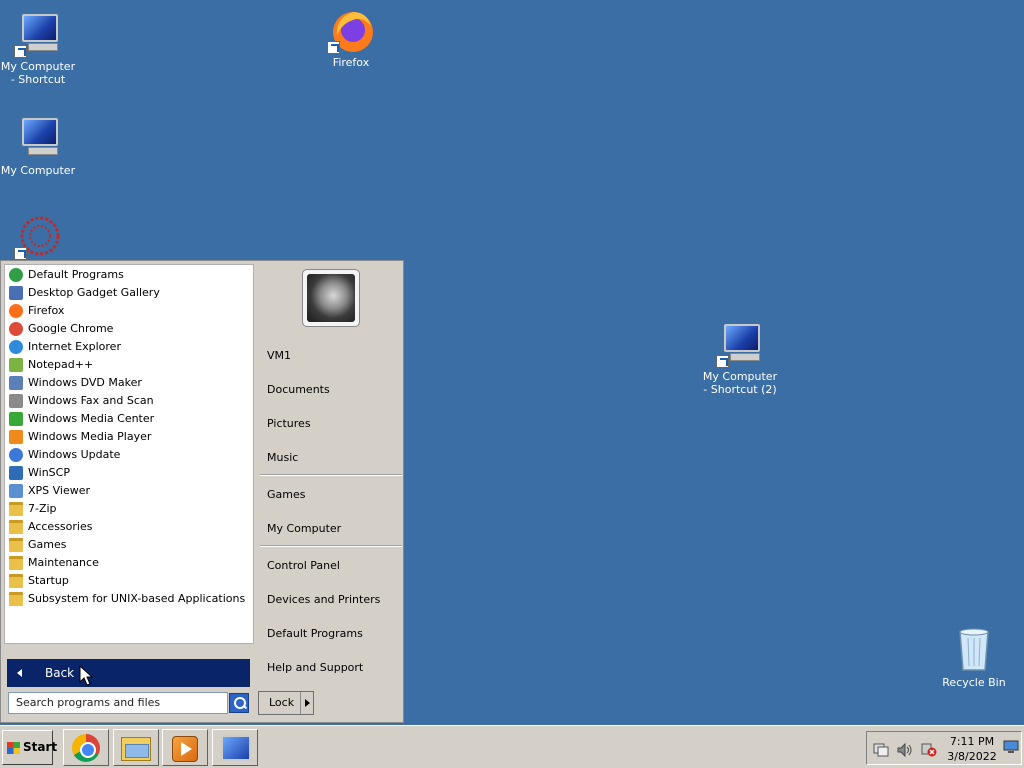  What do you see at coordinates (71, 328) in the screenshot?
I see `list-item-label: Google Chrome` at bounding box center [71, 328].